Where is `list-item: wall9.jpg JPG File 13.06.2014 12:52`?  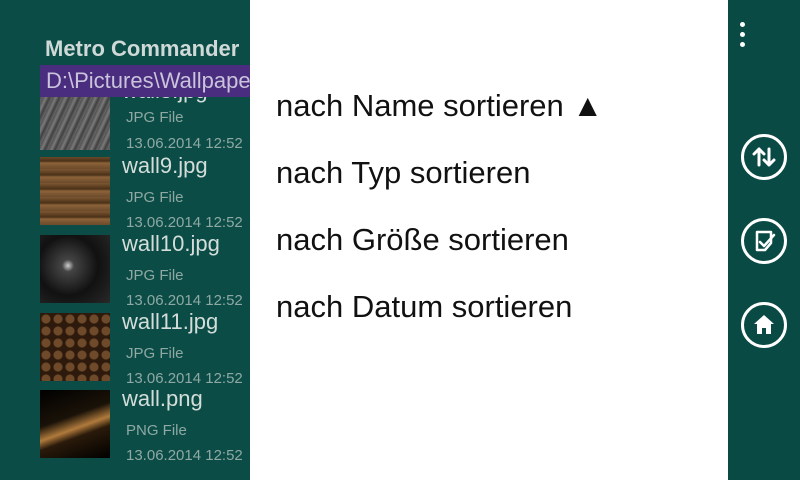
list-item: wall9.jpg JPG File 13.06.2014 12:52 is located at coordinates (145, 194).